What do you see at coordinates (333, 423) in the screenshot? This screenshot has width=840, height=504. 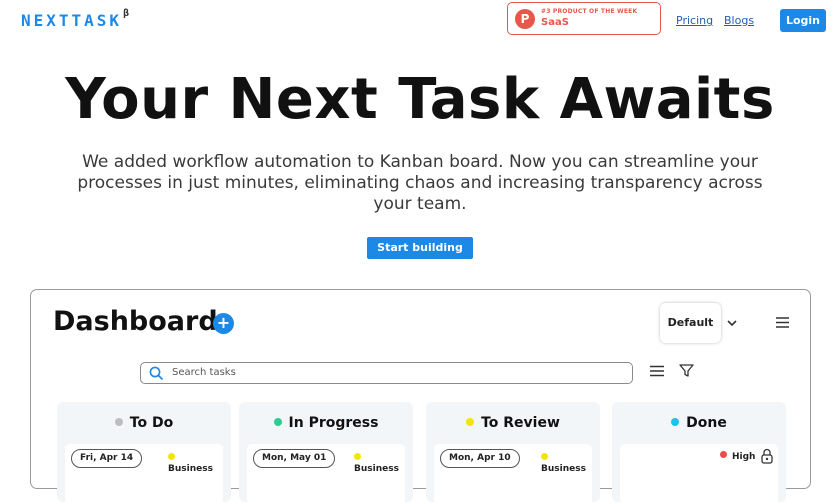 I see `column-title: In Progress` at bounding box center [333, 423].